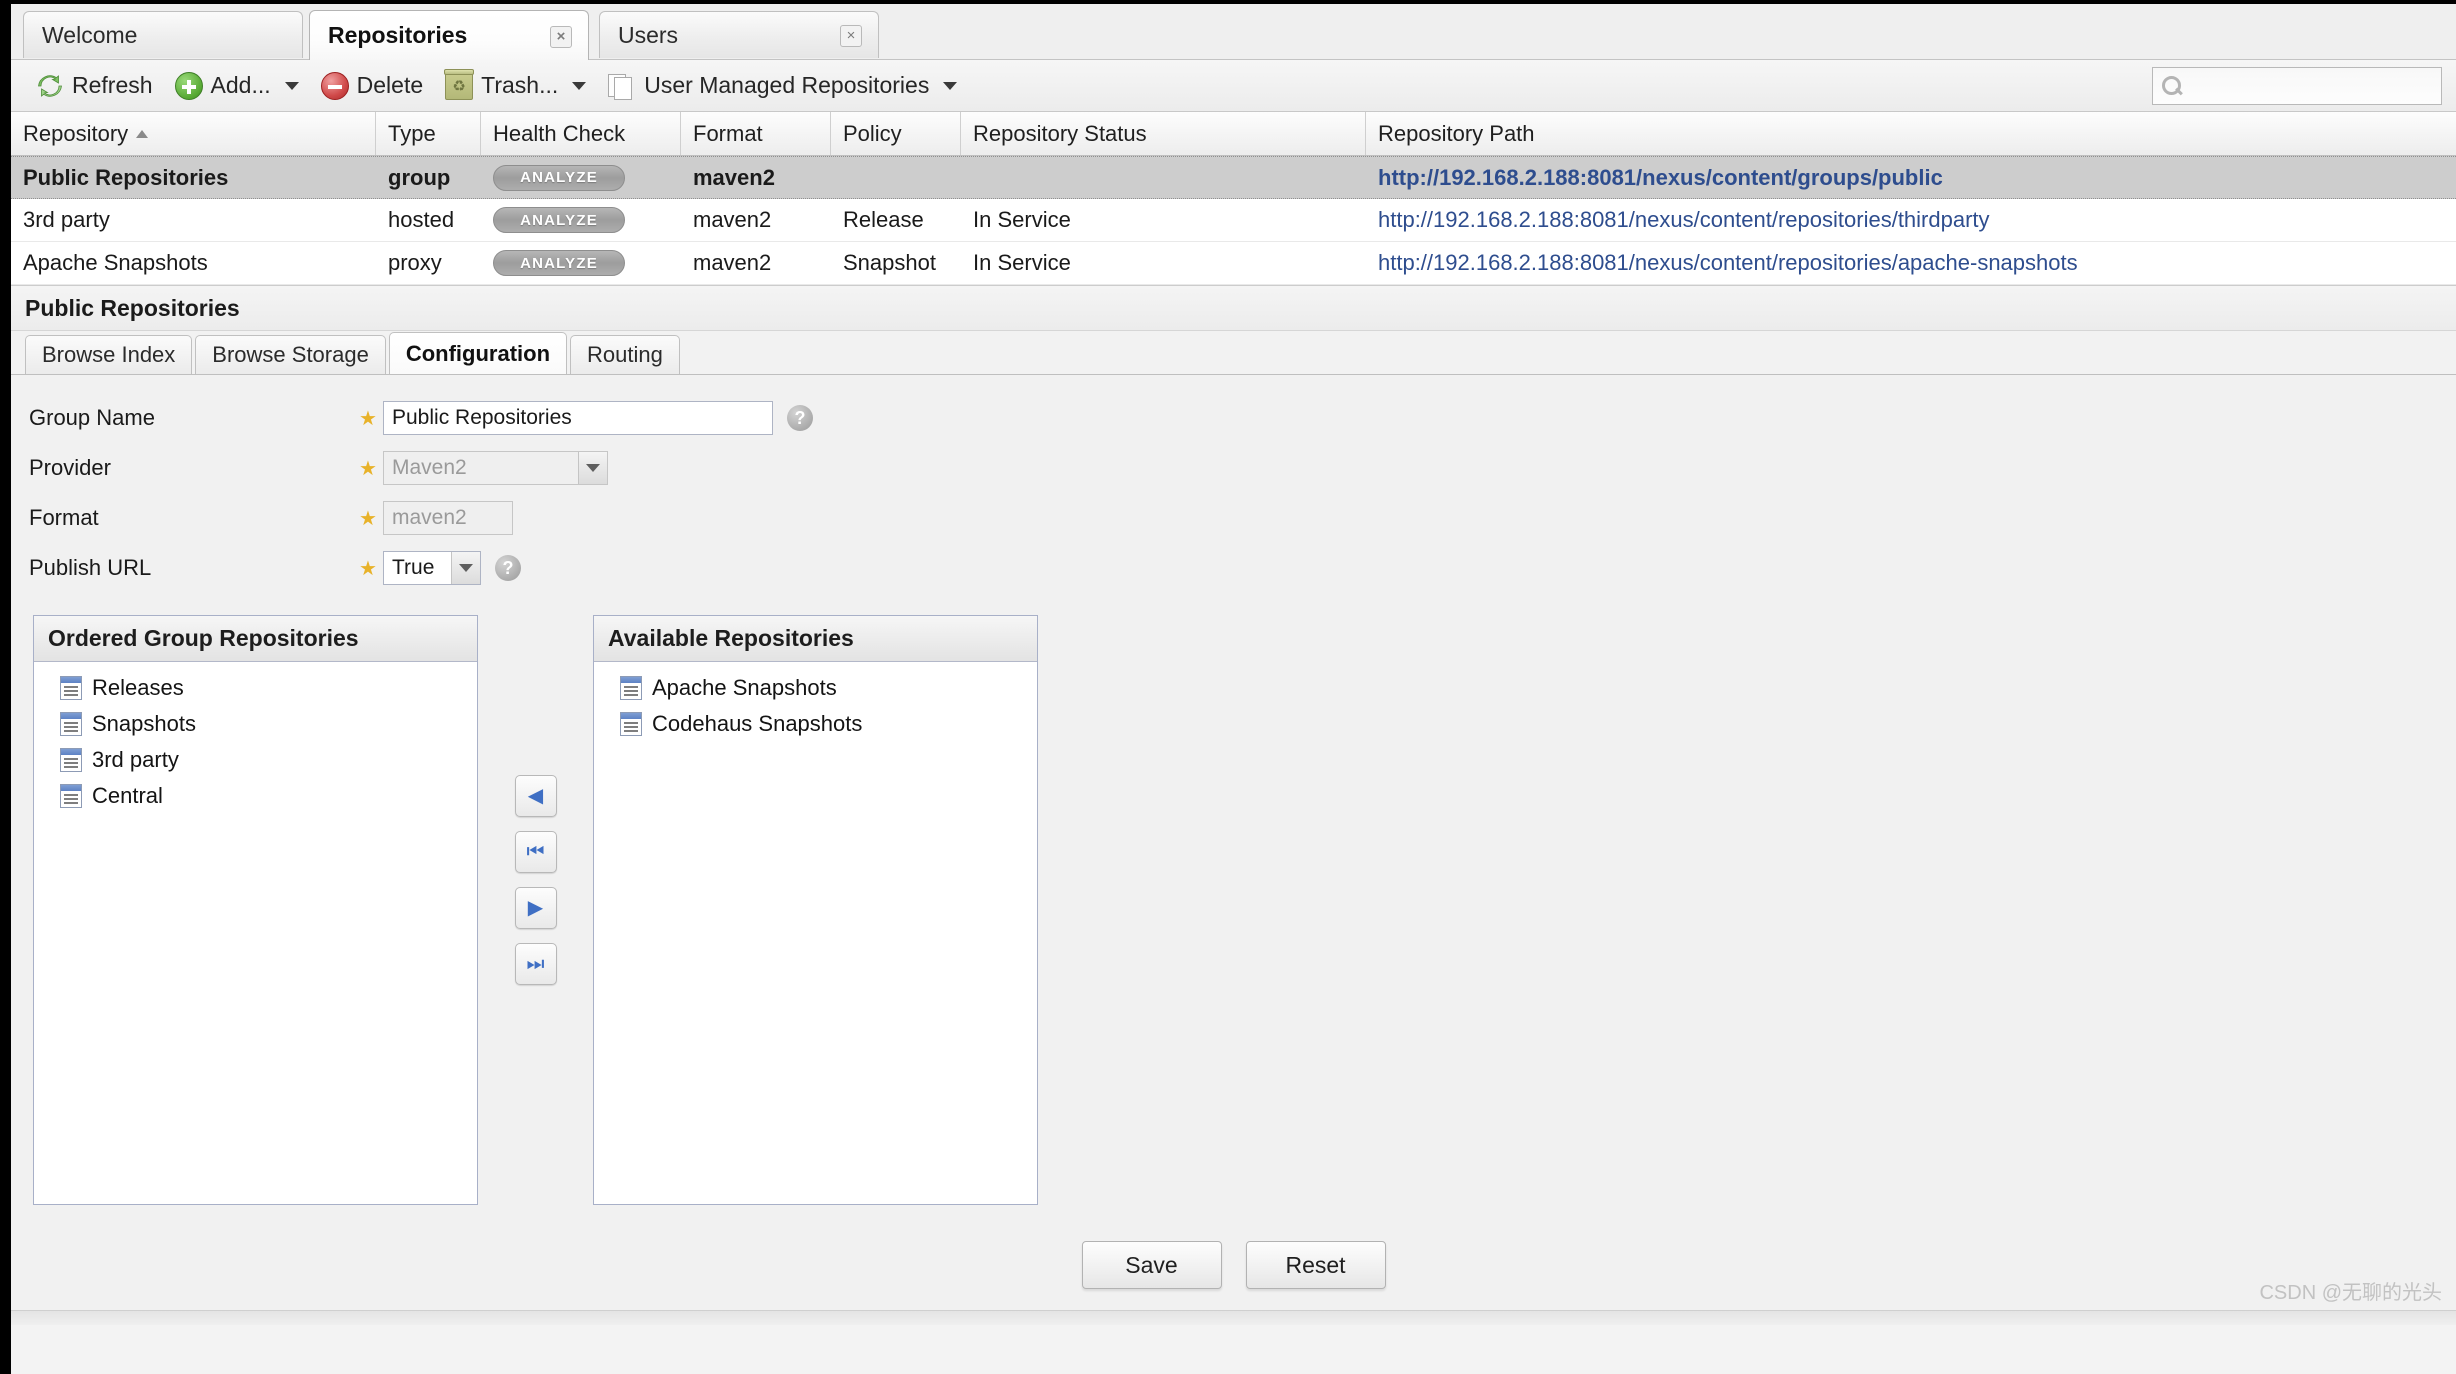  What do you see at coordinates (828, 724) in the screenshot?
I see `list-item: Codehaus Snapshots` at bounding box center [828, 724].